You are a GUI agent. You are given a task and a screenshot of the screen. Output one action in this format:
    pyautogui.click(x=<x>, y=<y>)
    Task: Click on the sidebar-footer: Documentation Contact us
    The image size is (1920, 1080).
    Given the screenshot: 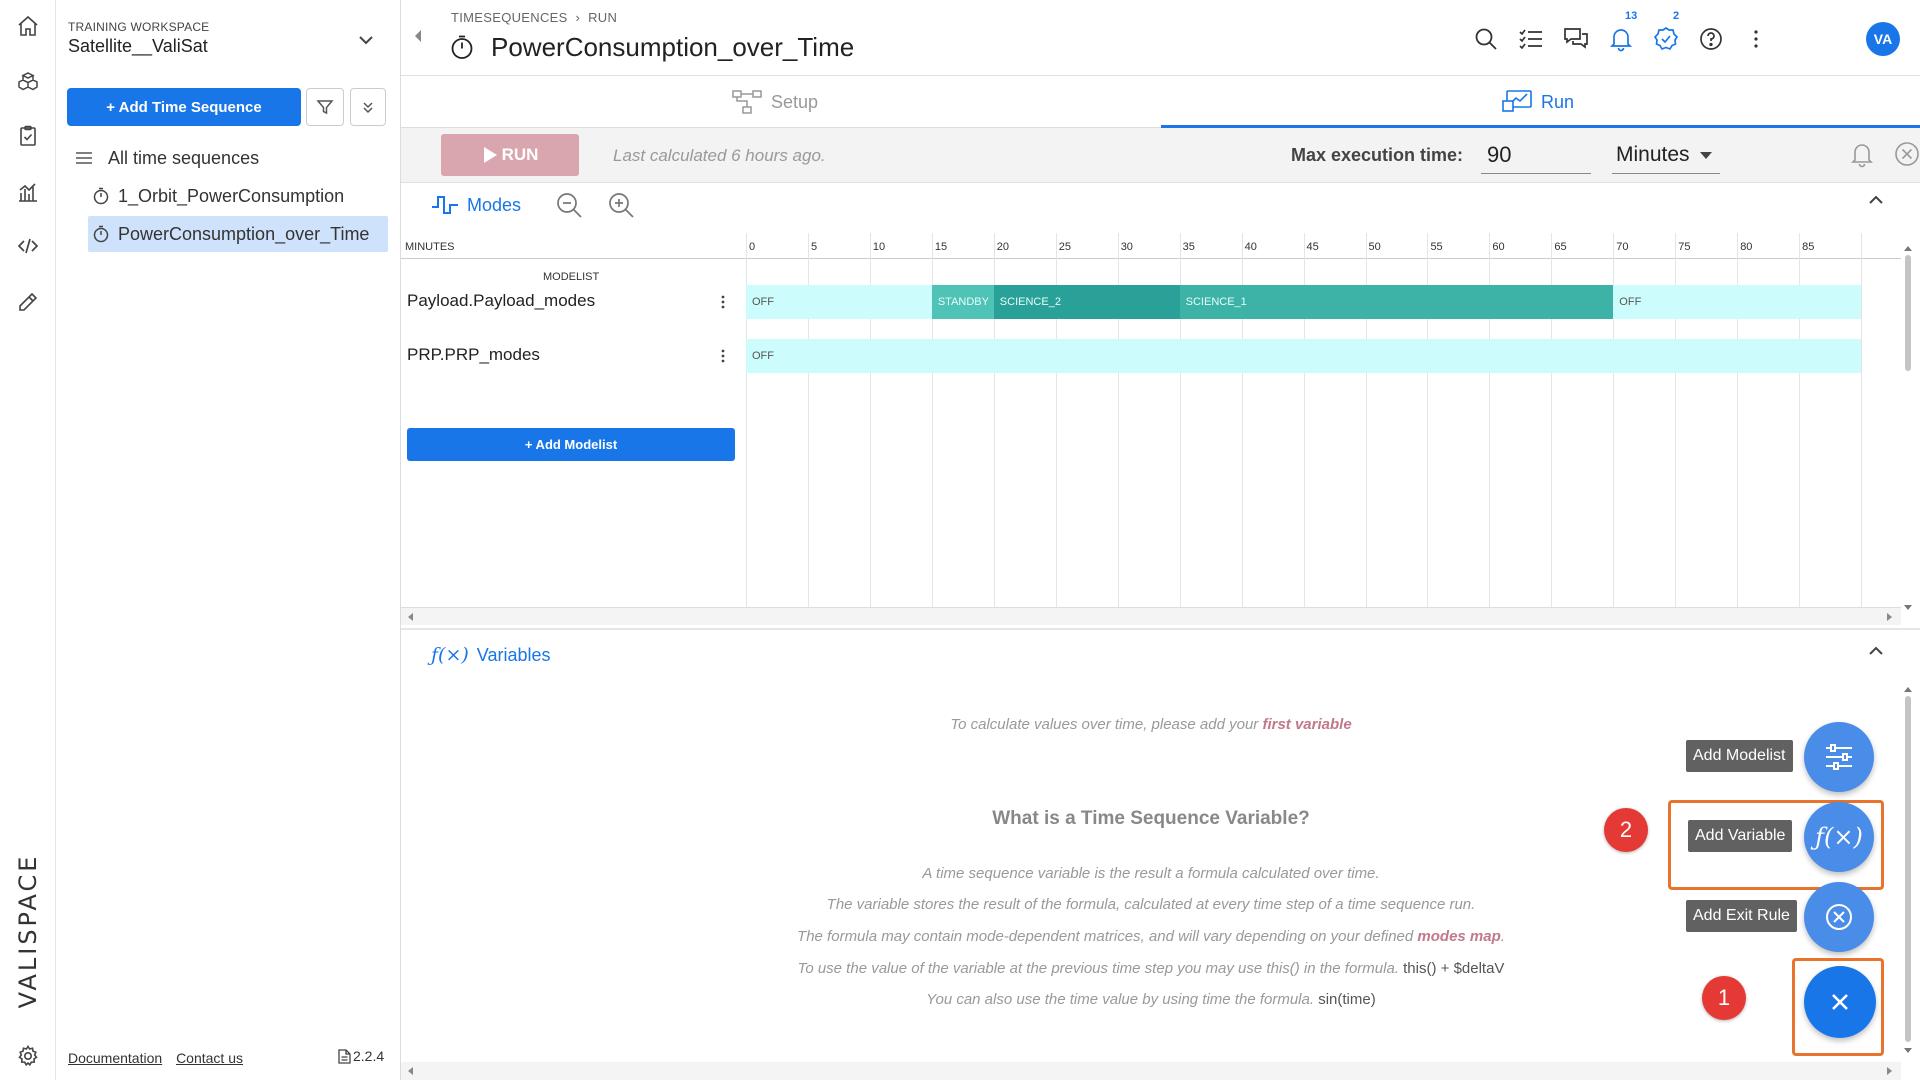 What is the action you would take?
    pyautogui.click(x=160, y=1058)
    